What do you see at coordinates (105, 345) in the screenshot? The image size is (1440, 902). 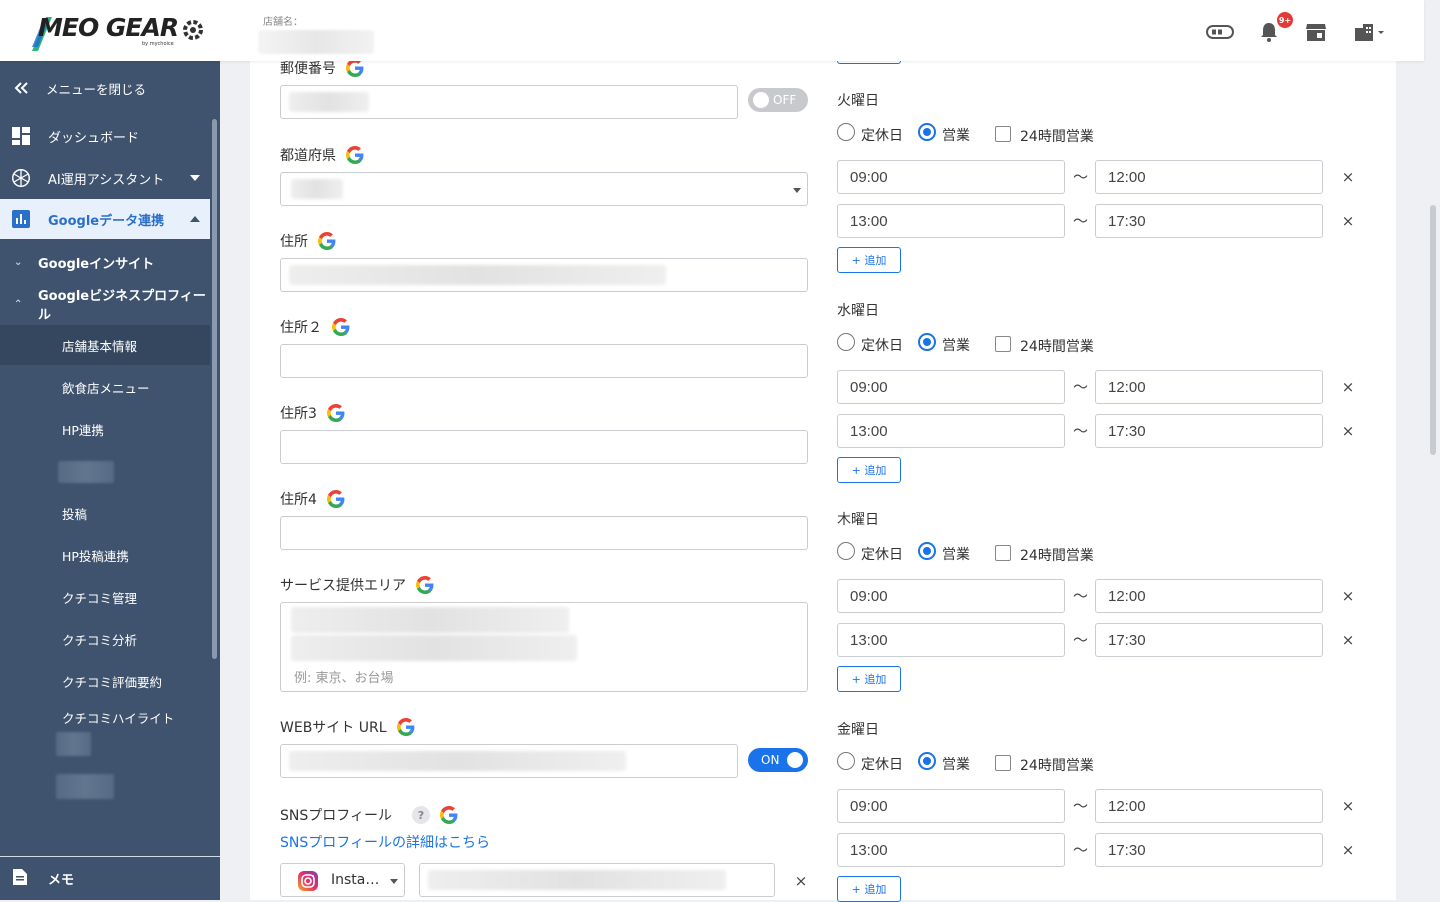 I see `sidebar-item-store-info: 店舗基本情報` at bounding box center [105, 345].